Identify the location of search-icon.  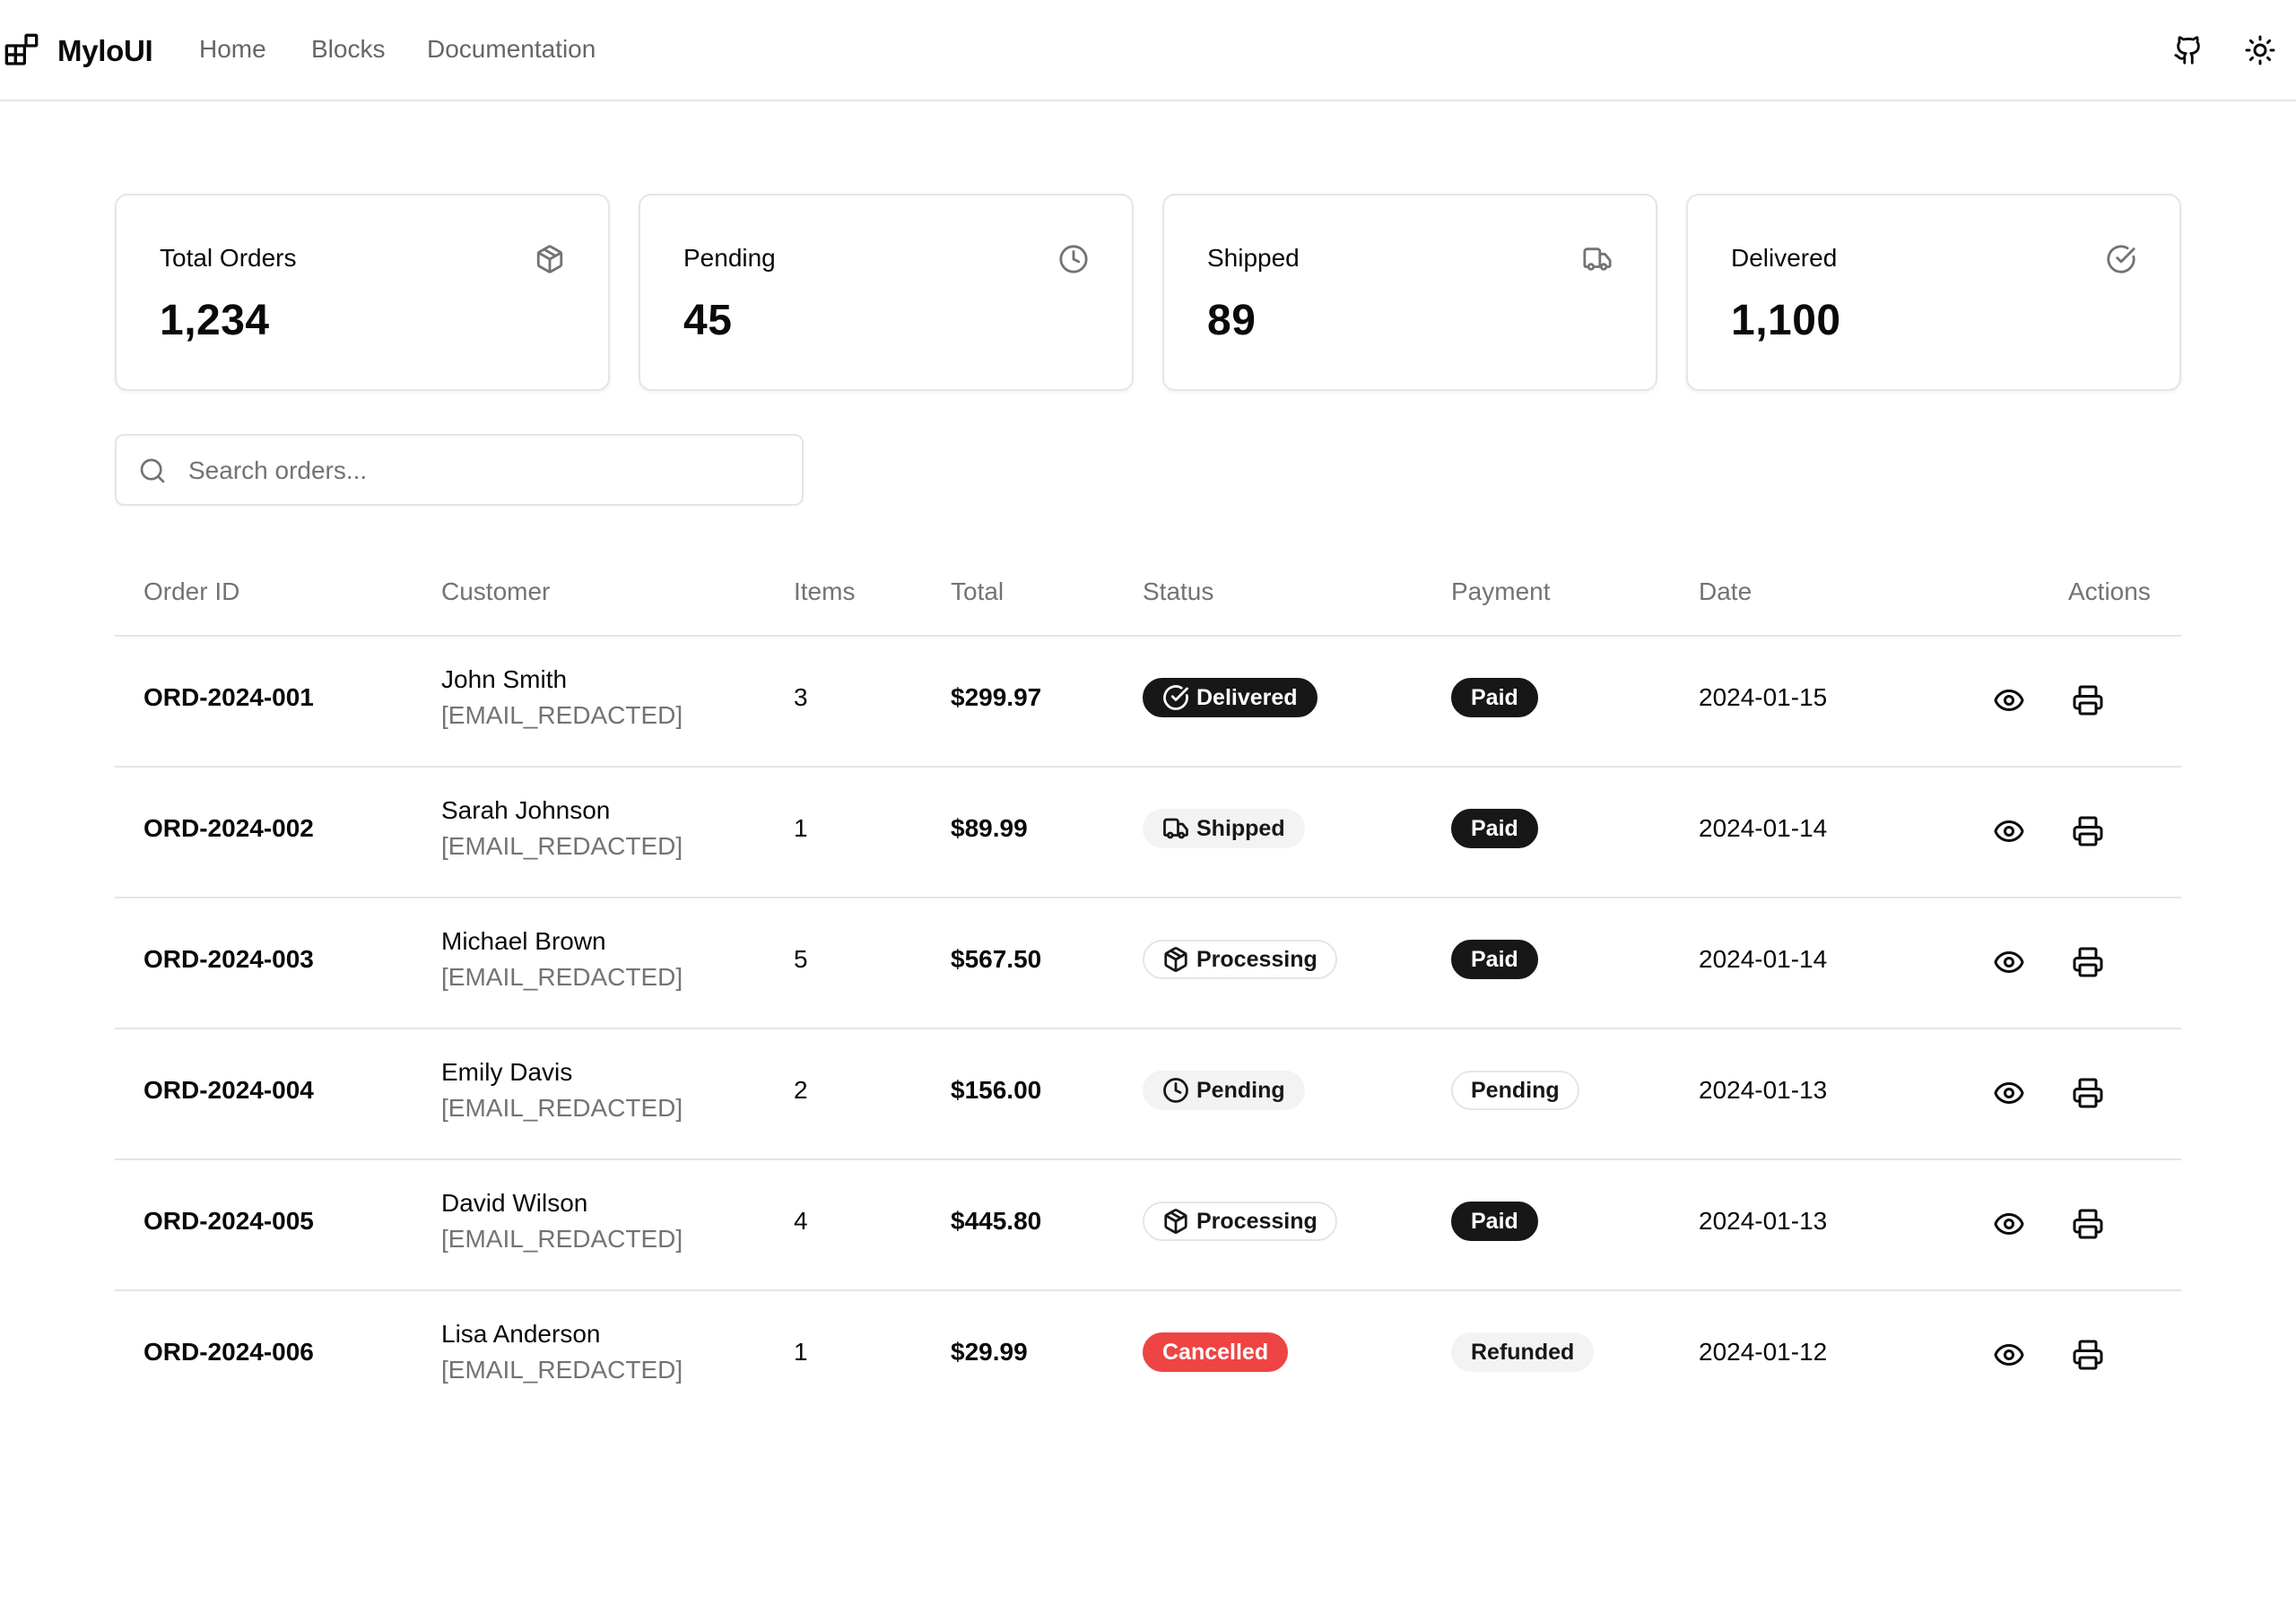
(152, 470).